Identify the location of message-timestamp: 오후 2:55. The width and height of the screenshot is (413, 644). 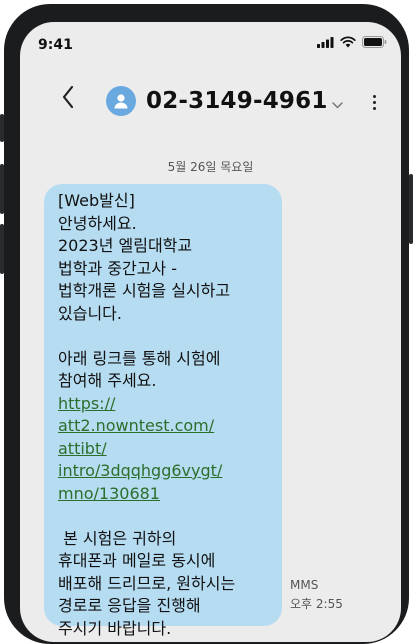
(316, 604).